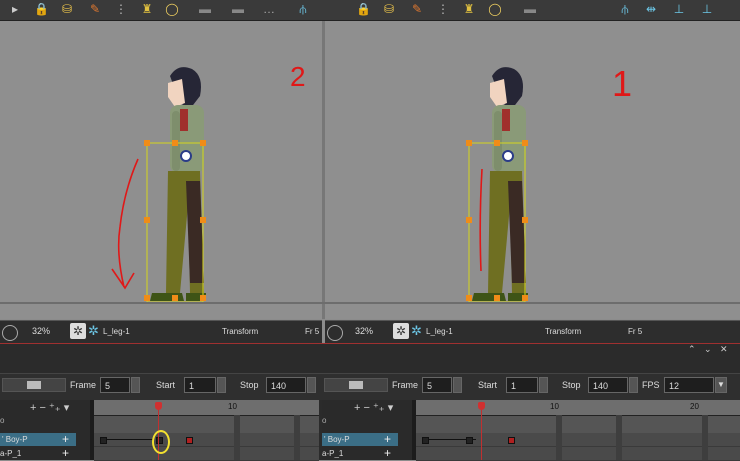 The image size is (740, 461). Describe the element at coordinates (578, 408) in the screenshot. I see `frame-ruler: 10 20` at that location.